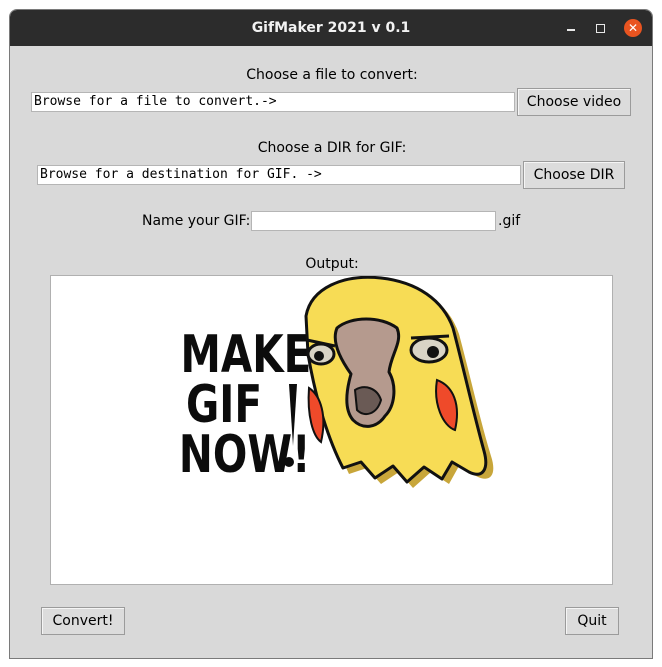 The image size is (662, 667). Describe the element at coordinates (373, 221) in the screenshot. I see `gif-name-input` at that location.